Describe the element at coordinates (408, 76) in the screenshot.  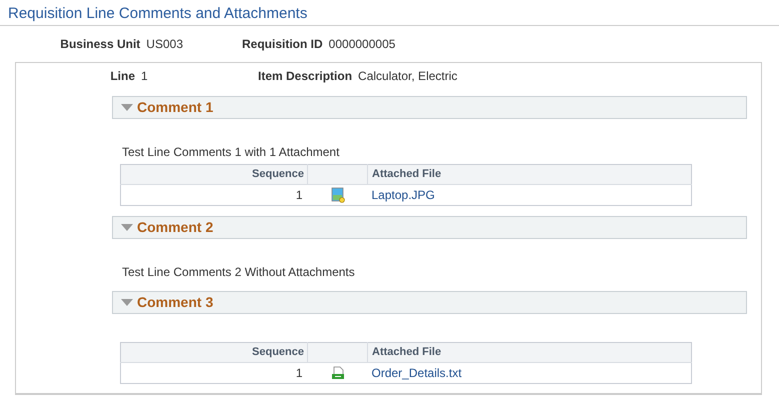
I see `field-value: Calculator, Electric` at that location.